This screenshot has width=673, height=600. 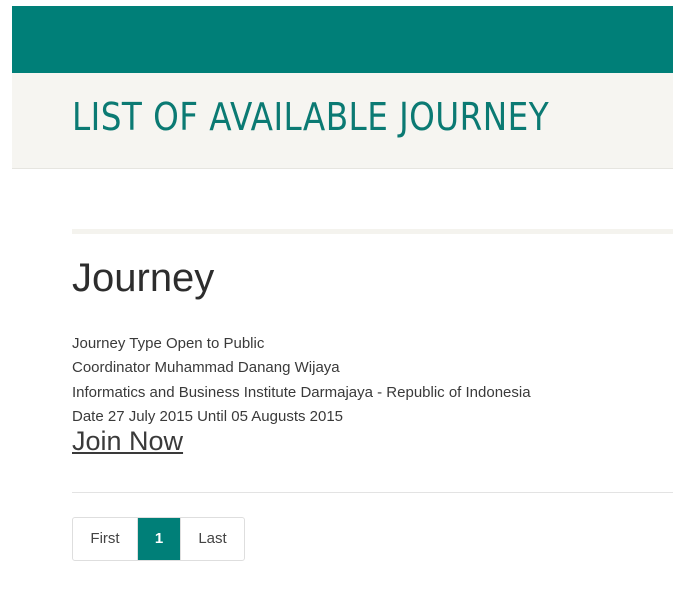 What do you see at coordinates (372, 231) in the screenshot?
I see `top-divider` at bounding box center [372, 231].